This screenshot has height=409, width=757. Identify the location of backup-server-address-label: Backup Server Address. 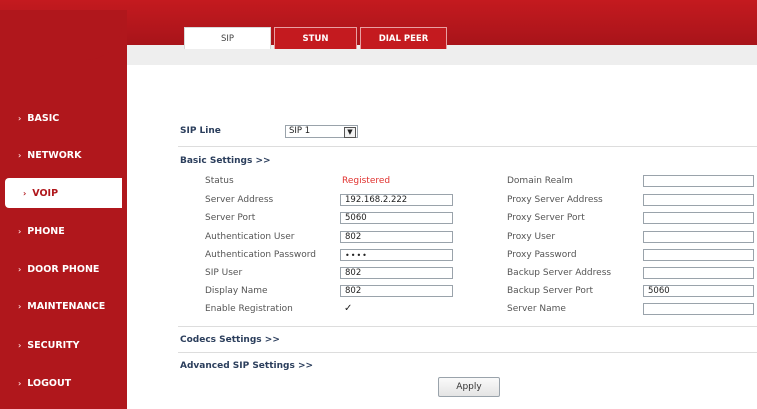
(559, 273).